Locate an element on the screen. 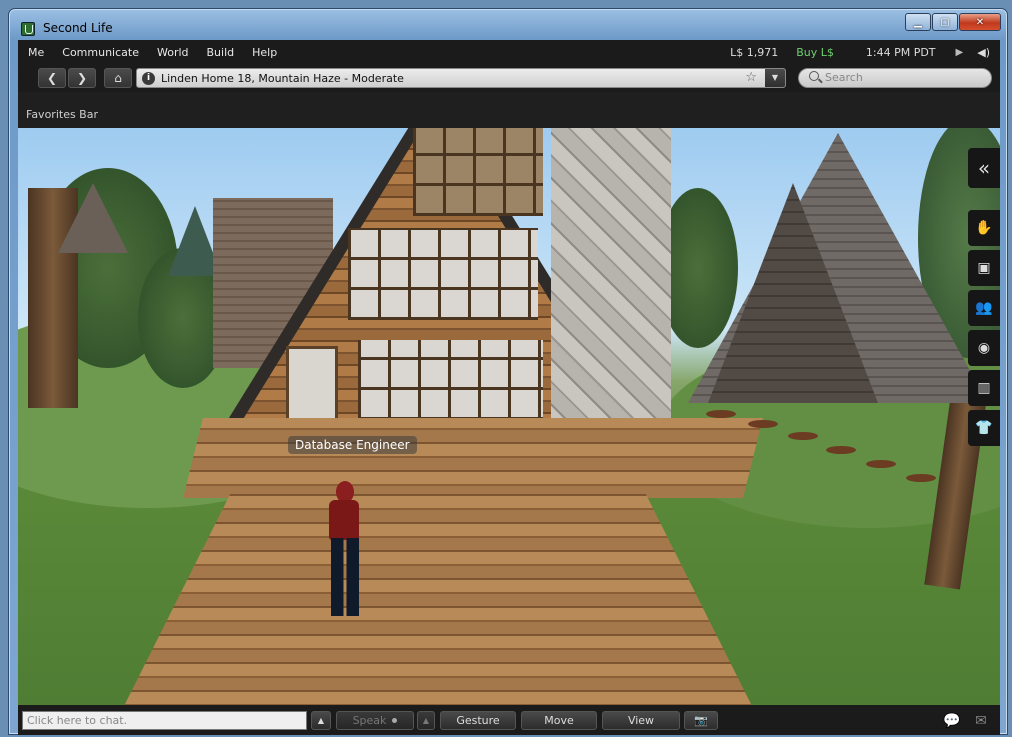 The height and width of the screenshot is (737, 1012). snapshot-button: 📷 is located at coordinates (701, 720).